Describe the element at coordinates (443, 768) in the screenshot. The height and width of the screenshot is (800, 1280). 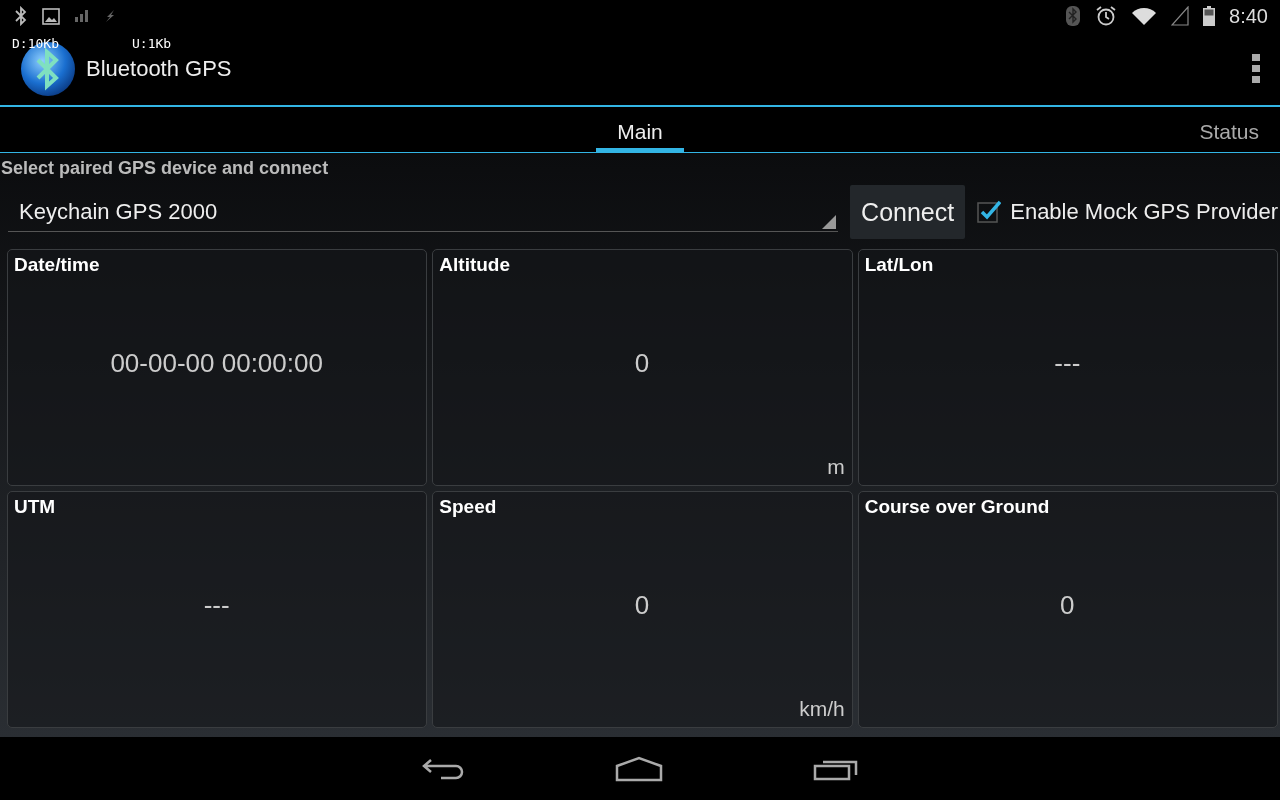
I see `back-icon` at that location.